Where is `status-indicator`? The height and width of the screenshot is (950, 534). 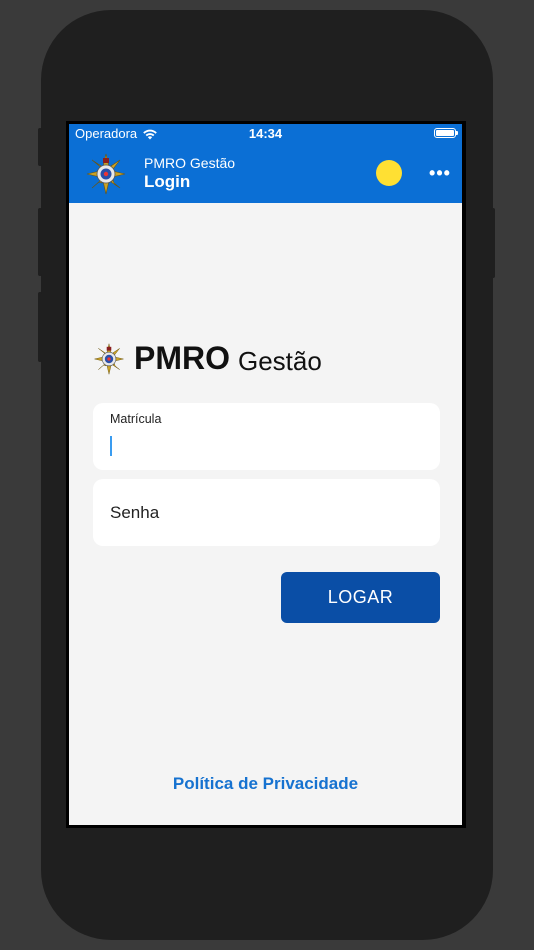 status-indicator is located at coordinates (389, 173).